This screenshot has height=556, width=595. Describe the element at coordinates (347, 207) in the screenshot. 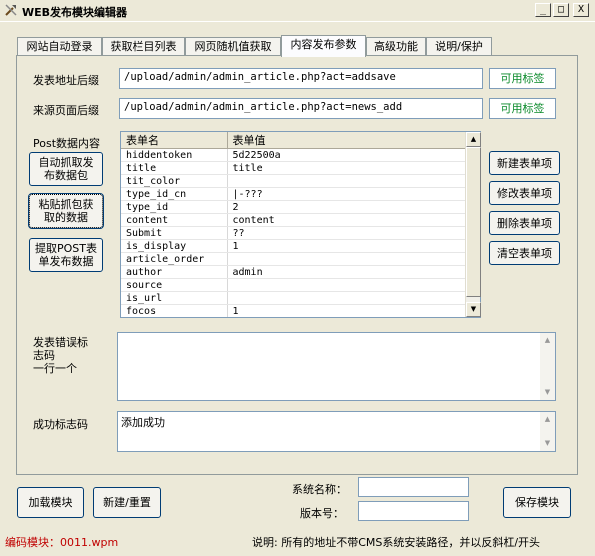

I see `table-cell-value: 2` at that location.